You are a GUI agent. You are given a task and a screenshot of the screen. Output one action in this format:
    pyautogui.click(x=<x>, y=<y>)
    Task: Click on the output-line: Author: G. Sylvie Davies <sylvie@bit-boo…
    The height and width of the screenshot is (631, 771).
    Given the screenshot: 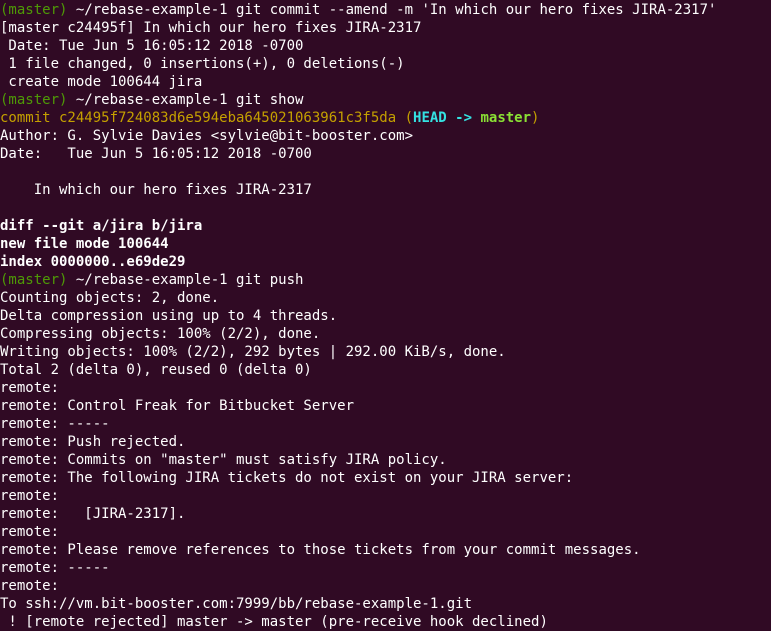 What is the action you would take?
    pyautogui.click(x=207, y=136)
    